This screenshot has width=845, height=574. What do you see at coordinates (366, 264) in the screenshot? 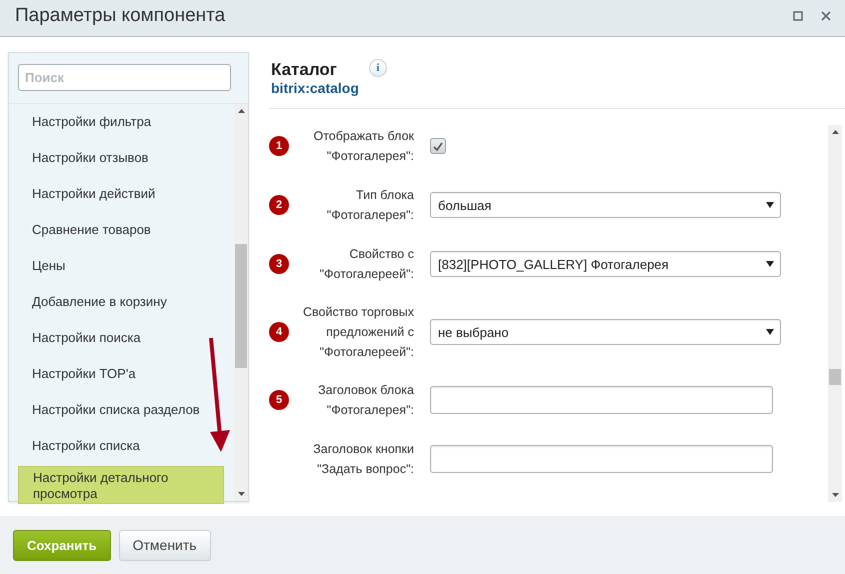
I see `field-label: Свойство с "Фотогалереей":` at bounding box center [366, 264].